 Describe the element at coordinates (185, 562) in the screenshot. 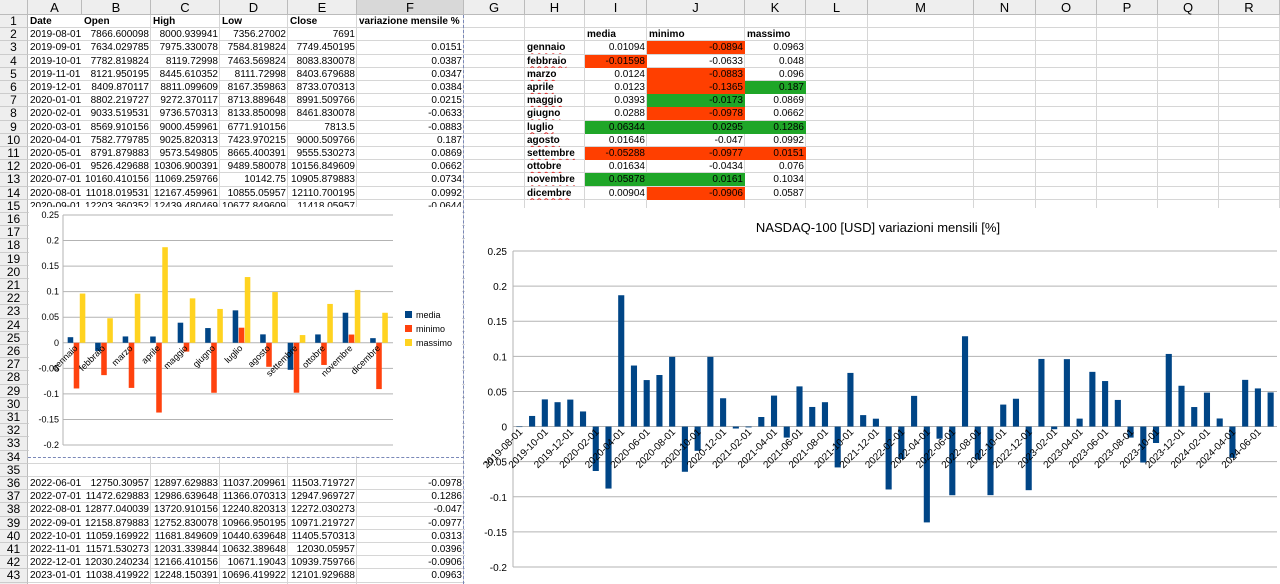

I see `data-cell: 12166.410156` at that location.